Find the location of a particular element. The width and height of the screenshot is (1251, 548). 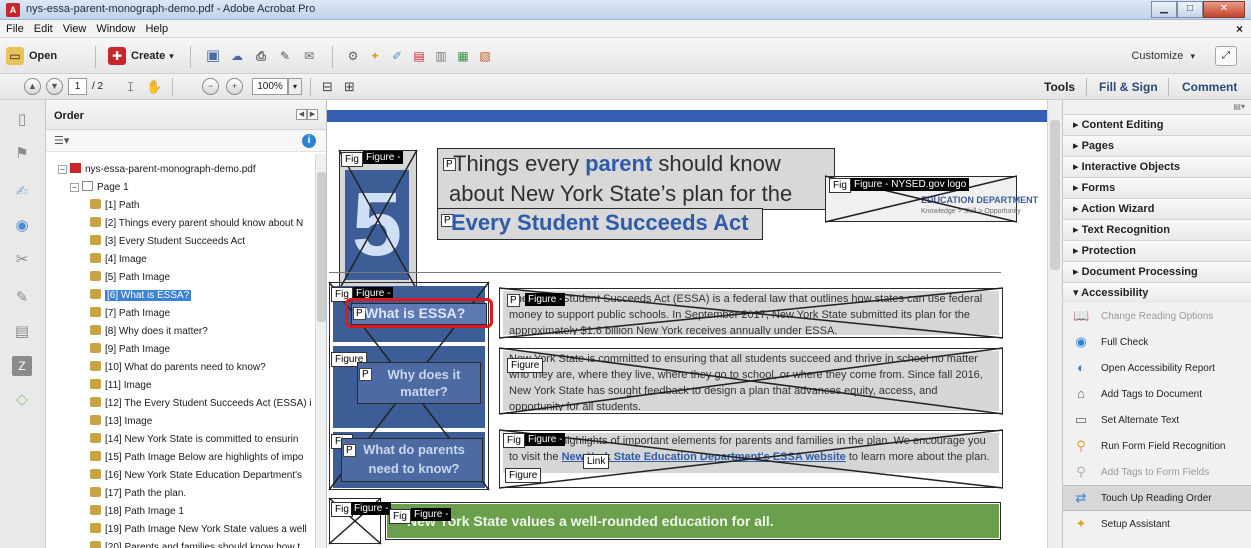

accessibility-tool-item: ⌂ Add Tags to Document is located at coordinates (1157, 394).